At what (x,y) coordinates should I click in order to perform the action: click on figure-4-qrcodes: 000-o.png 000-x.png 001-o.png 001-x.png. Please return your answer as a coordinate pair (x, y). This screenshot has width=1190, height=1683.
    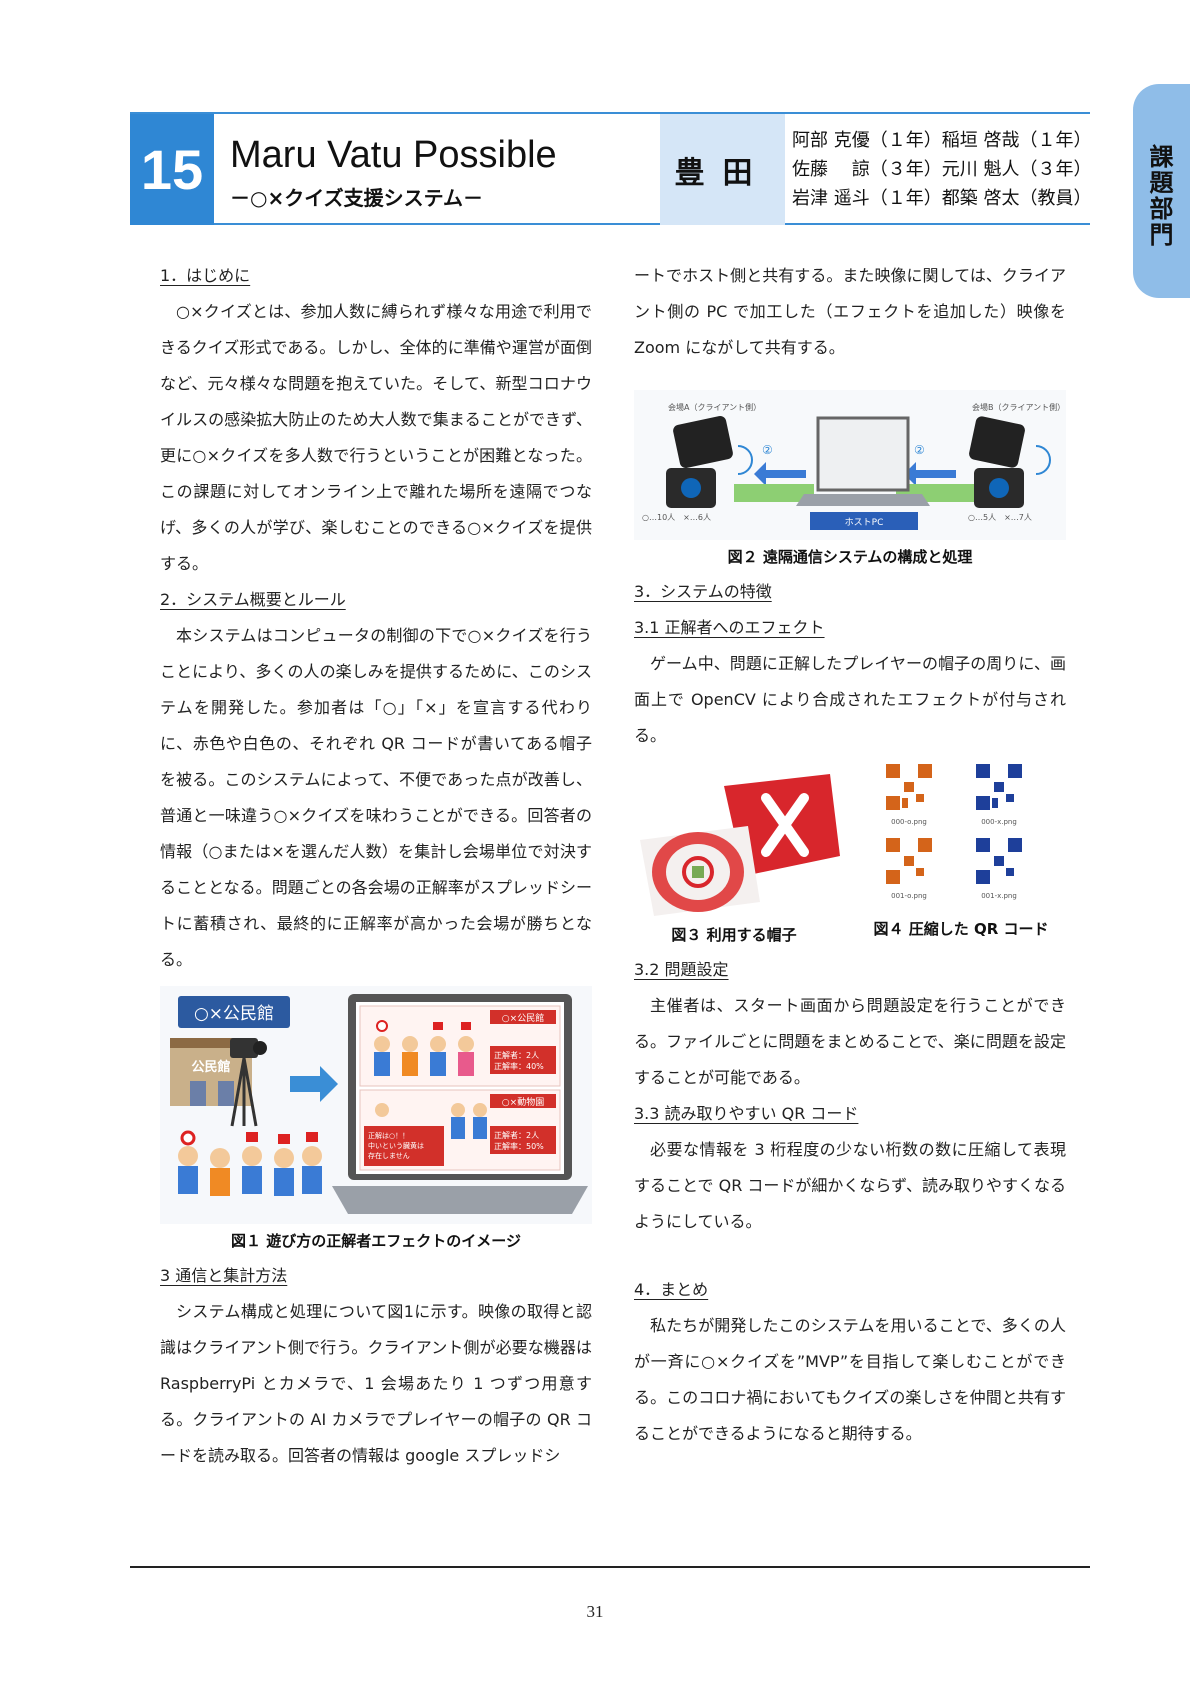
    Looking at the image, I should click on (954, 832).